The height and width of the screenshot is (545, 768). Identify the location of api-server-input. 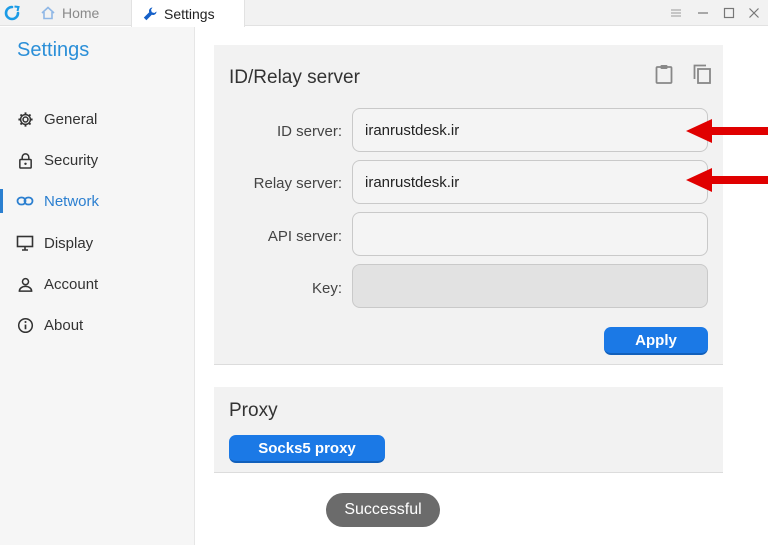
(530, 234).